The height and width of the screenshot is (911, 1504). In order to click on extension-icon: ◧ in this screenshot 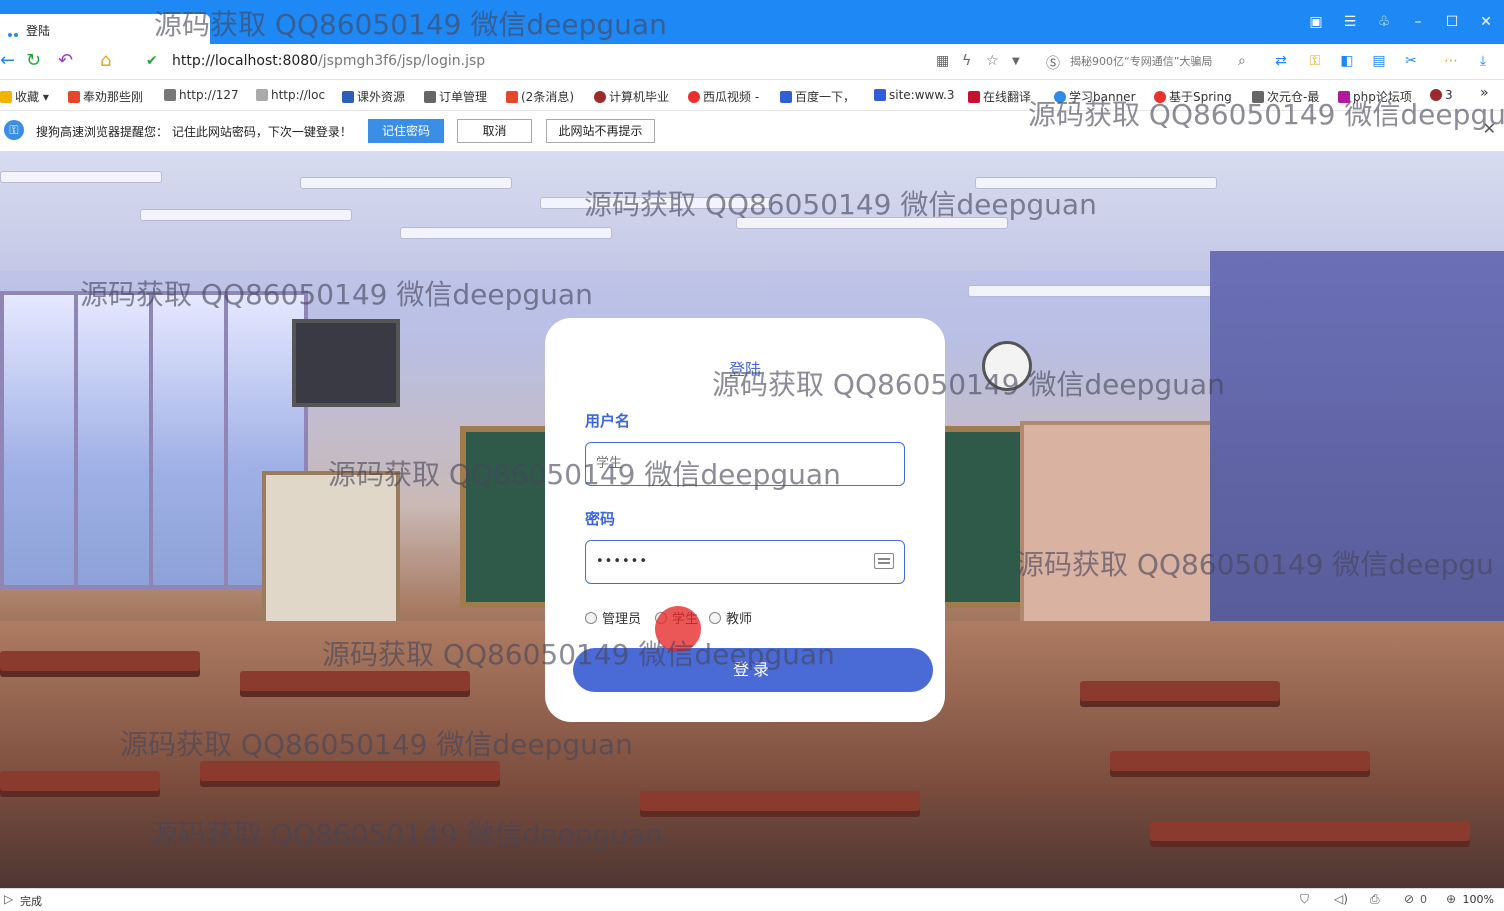, I will do `click(1347, 61)`.